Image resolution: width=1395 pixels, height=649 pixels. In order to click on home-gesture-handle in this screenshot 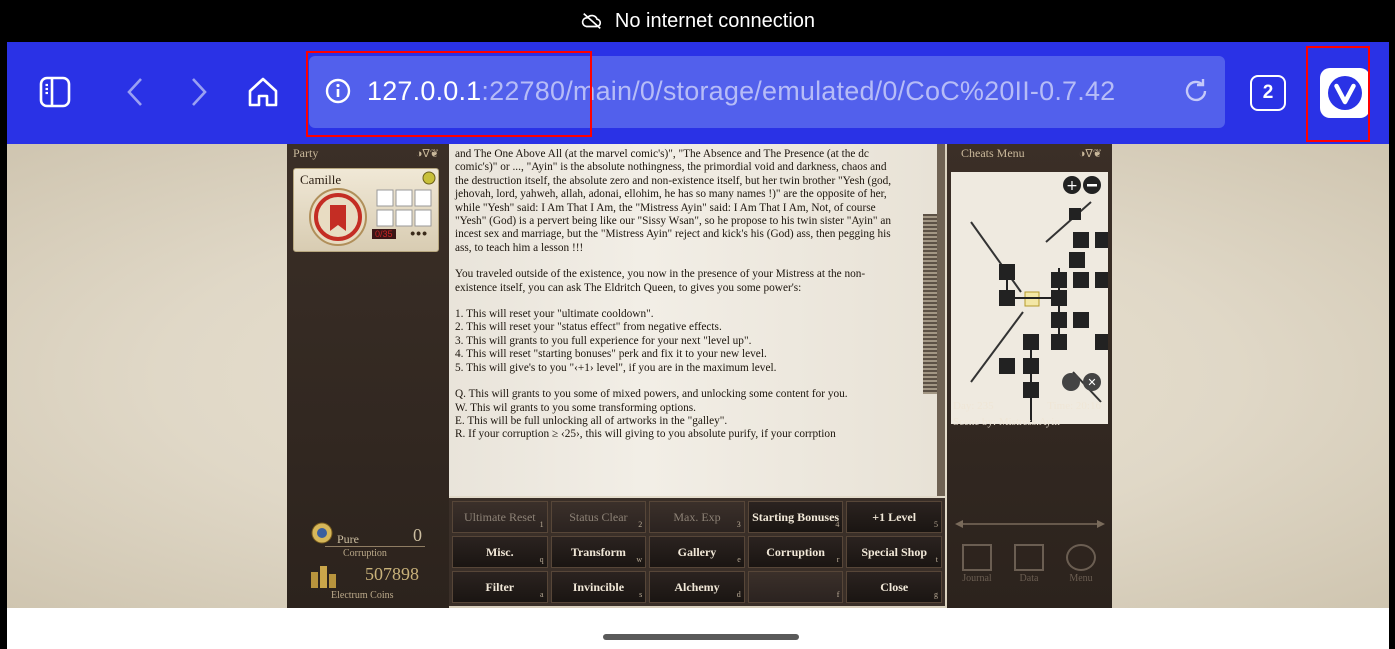, I will do `click(701, 637)`.